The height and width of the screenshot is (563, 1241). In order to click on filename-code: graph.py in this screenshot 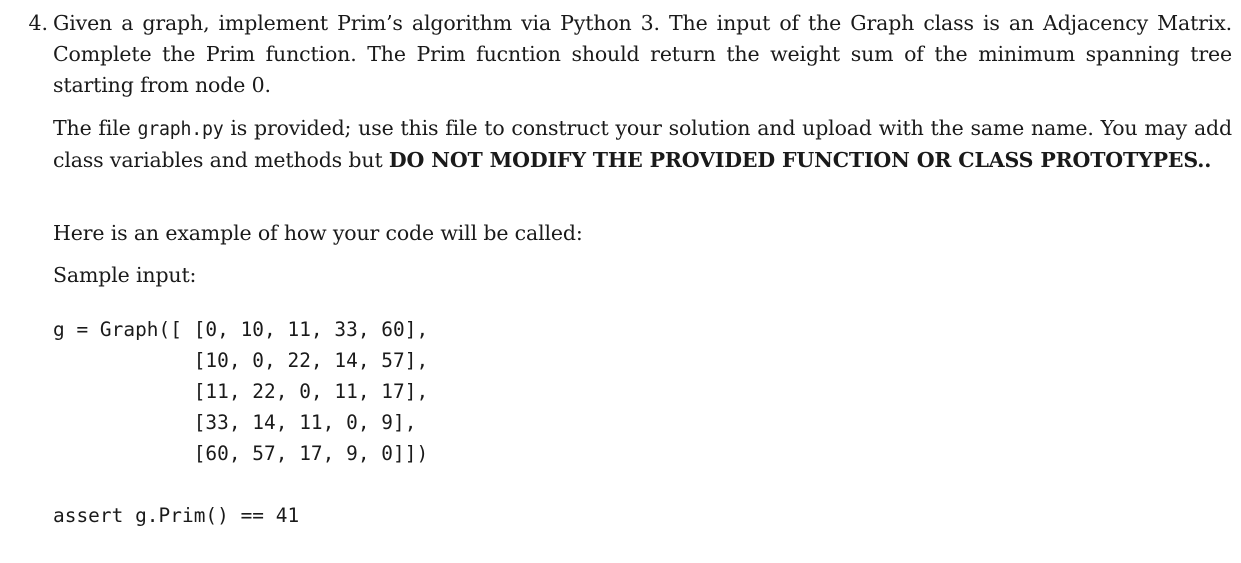, I will do `click(180, 129)`.